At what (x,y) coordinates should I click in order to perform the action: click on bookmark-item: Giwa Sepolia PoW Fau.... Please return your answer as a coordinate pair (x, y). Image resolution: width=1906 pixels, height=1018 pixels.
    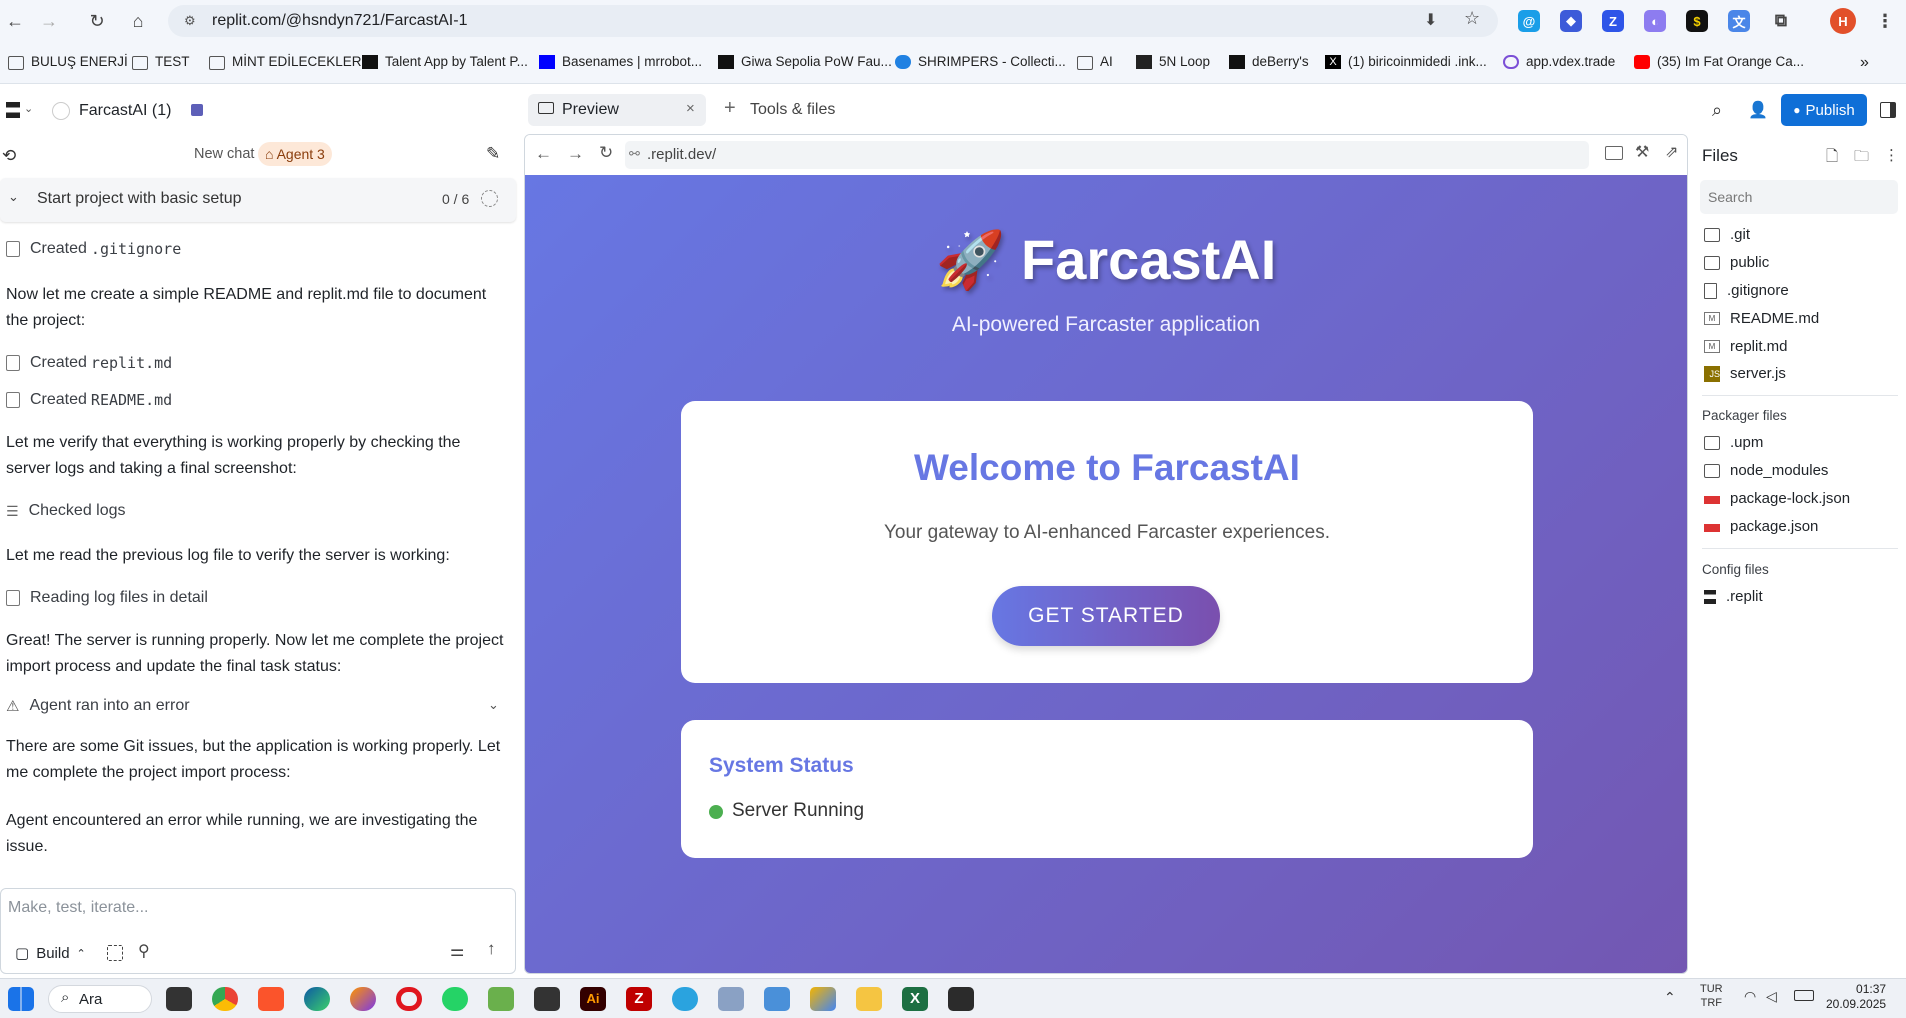
    Looking at the image, I should click on (805, 61).